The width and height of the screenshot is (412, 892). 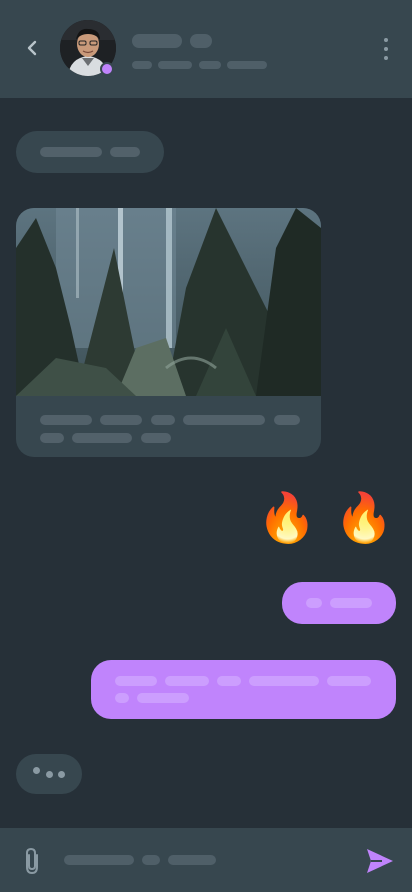 What do you see at coordinates (339, 603) in the screenshot?
I see `outgoing-message` at bounding box center [339, 603].